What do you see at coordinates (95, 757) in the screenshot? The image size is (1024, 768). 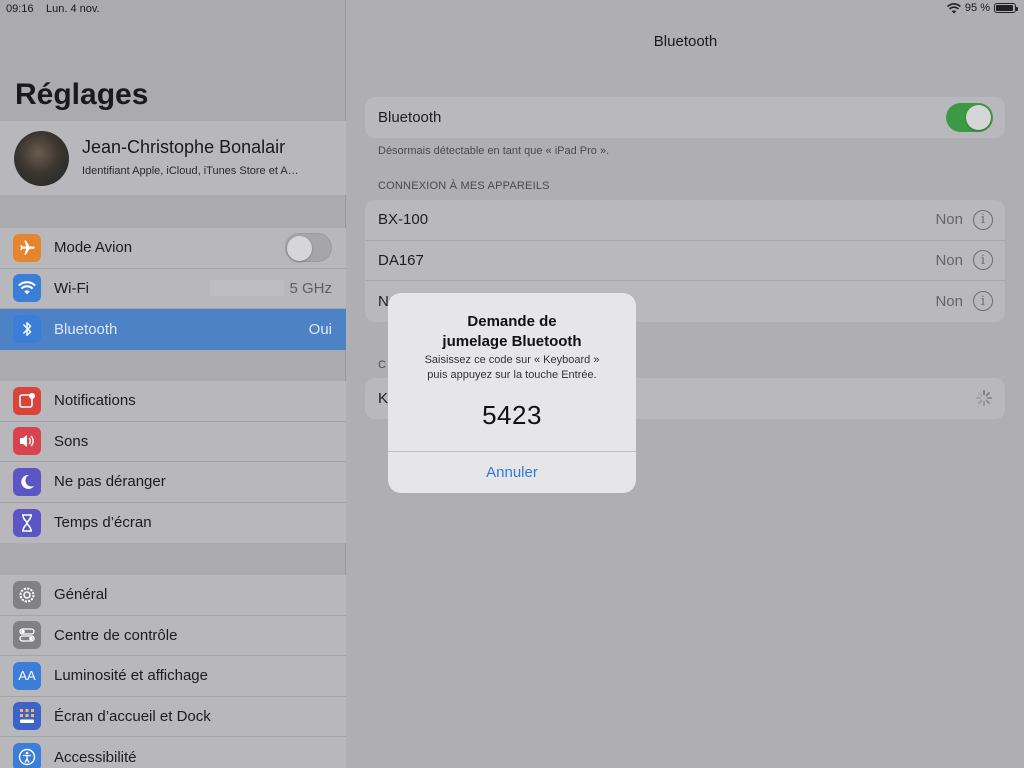 I see `sidebar-item-label: Accessibilité` at bounding box center [95, 757].